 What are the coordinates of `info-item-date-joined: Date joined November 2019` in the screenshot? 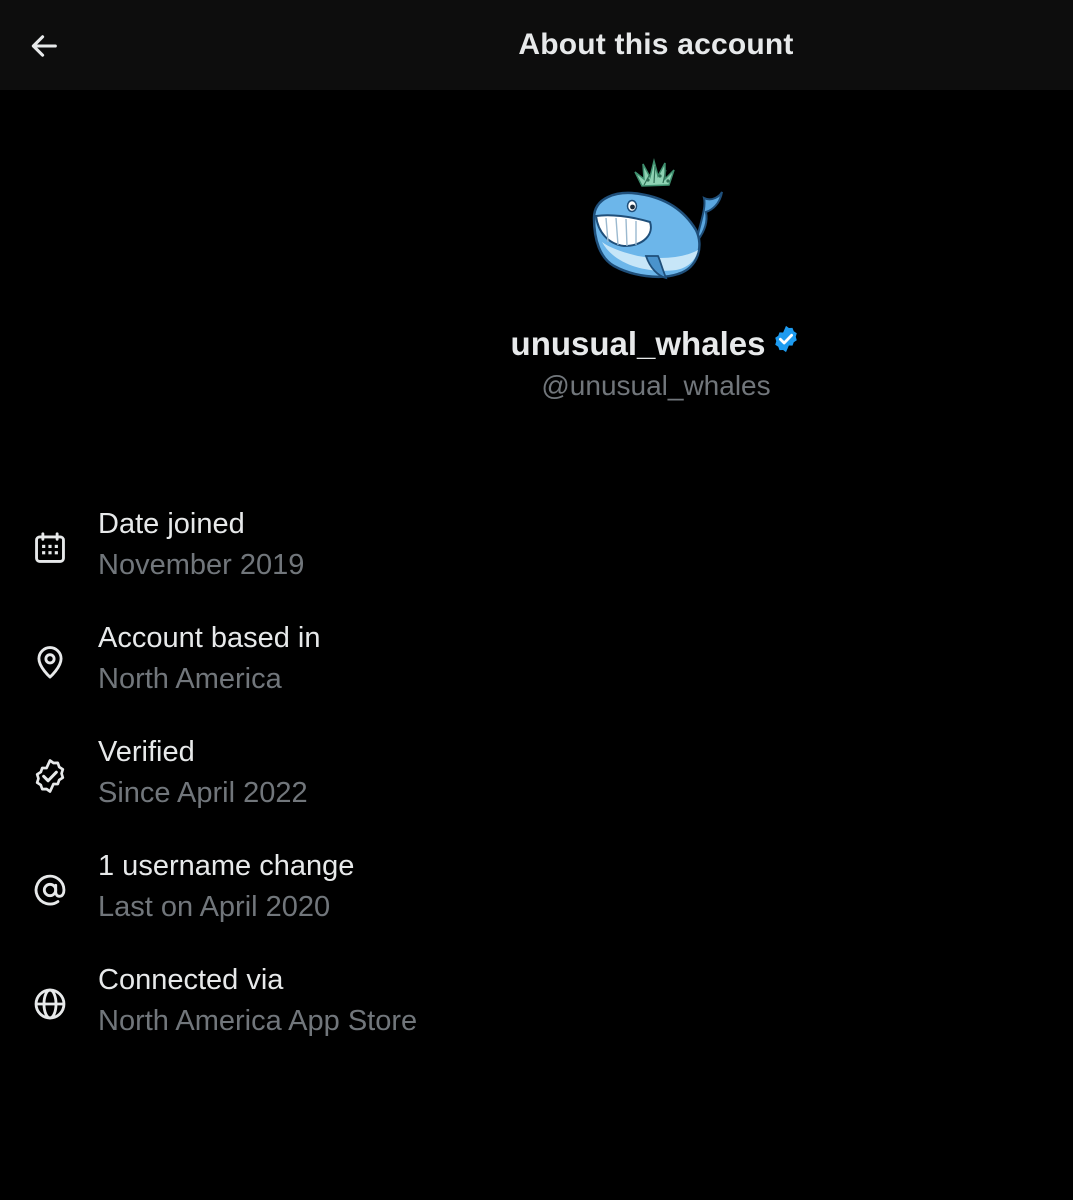 It's located at (536, 548).